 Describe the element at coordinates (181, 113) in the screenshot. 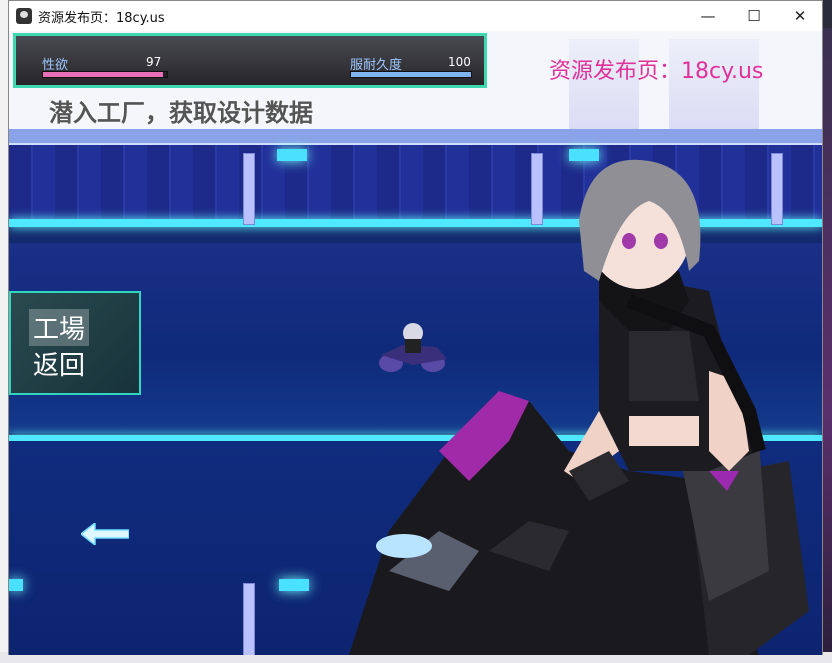

I see `quest-objective: 潜入工厂，获取设计数据` at that location.